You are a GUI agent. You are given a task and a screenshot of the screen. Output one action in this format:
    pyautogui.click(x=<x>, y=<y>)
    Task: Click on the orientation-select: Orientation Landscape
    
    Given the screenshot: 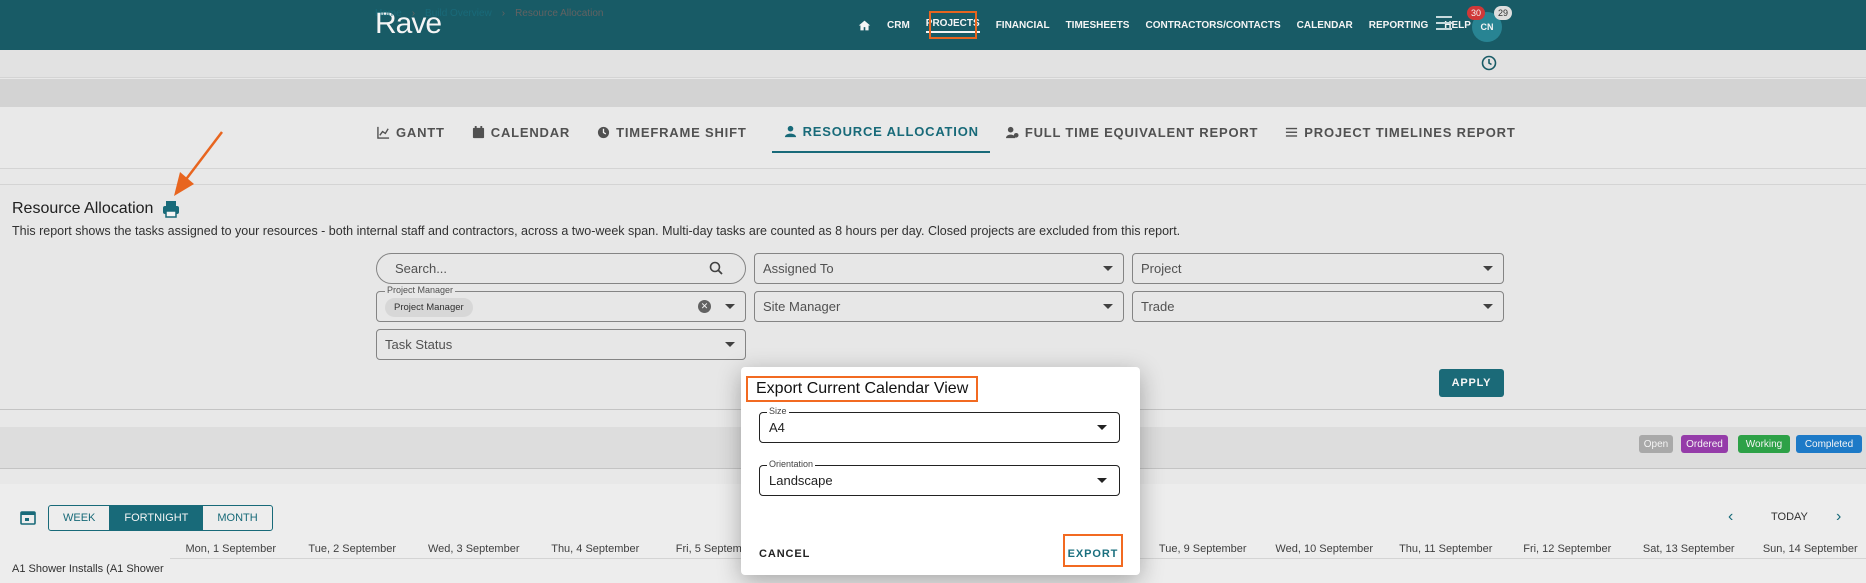 What is the action you would take?
    pyautogui.click(x=939, y=477)
    